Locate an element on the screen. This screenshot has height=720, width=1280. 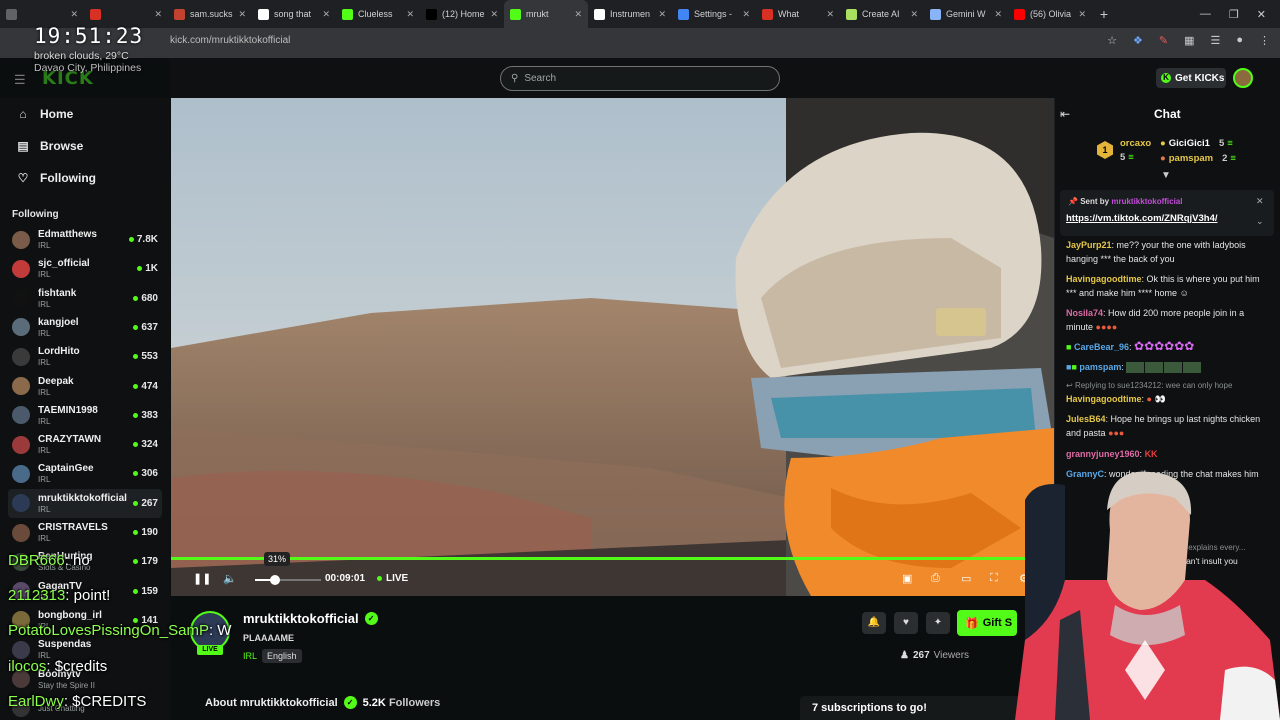
browser-tab: Instrumen ✕ is located at coordinates (630, 14).